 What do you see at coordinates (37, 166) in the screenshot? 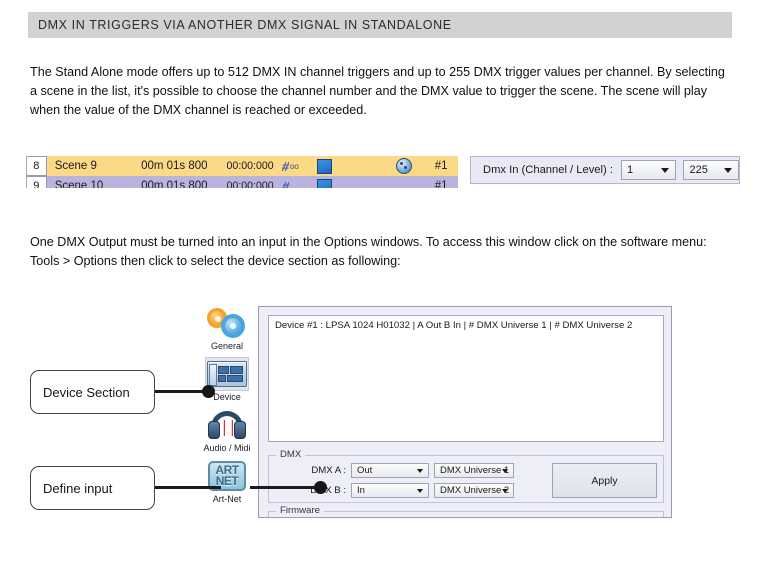
I see `scene-row-number: 8` at bounding box center [37, 166].